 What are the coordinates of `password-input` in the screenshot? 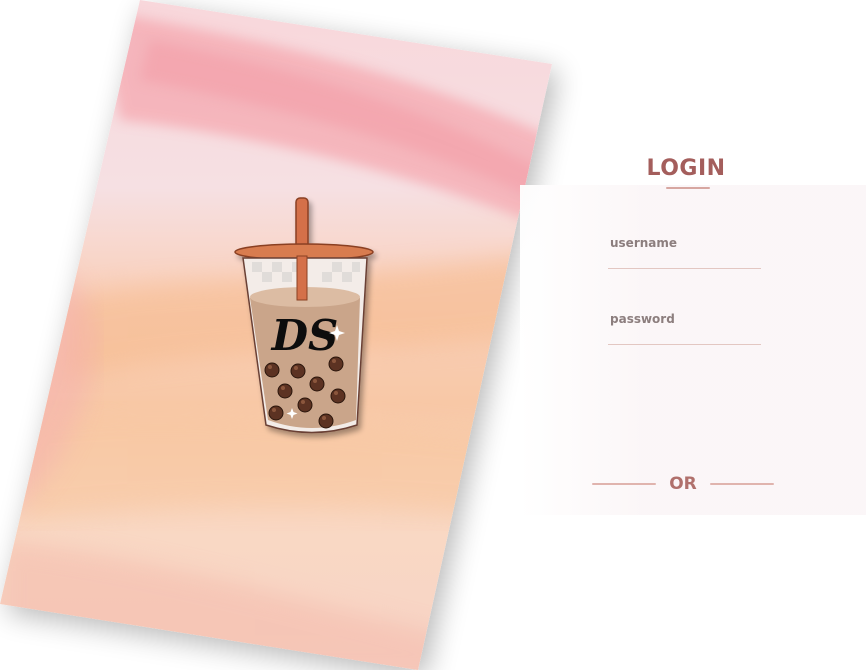 It's located at (685, 319).